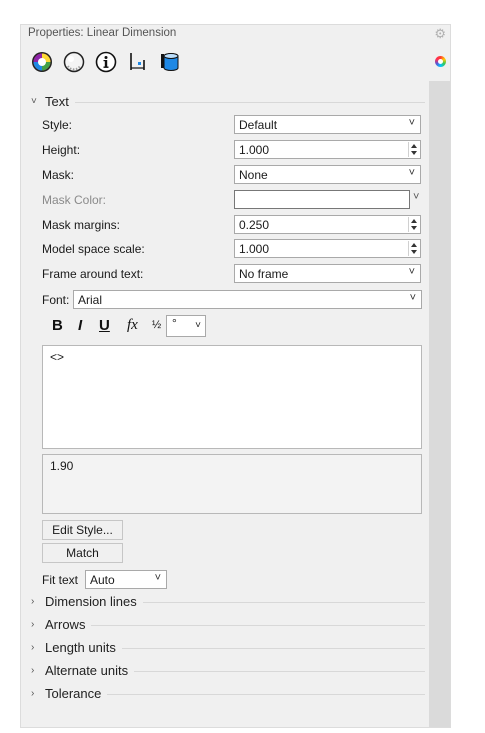 This screenshot has height=733, width=485. I want to click on layers-icon, so click(170, 62).